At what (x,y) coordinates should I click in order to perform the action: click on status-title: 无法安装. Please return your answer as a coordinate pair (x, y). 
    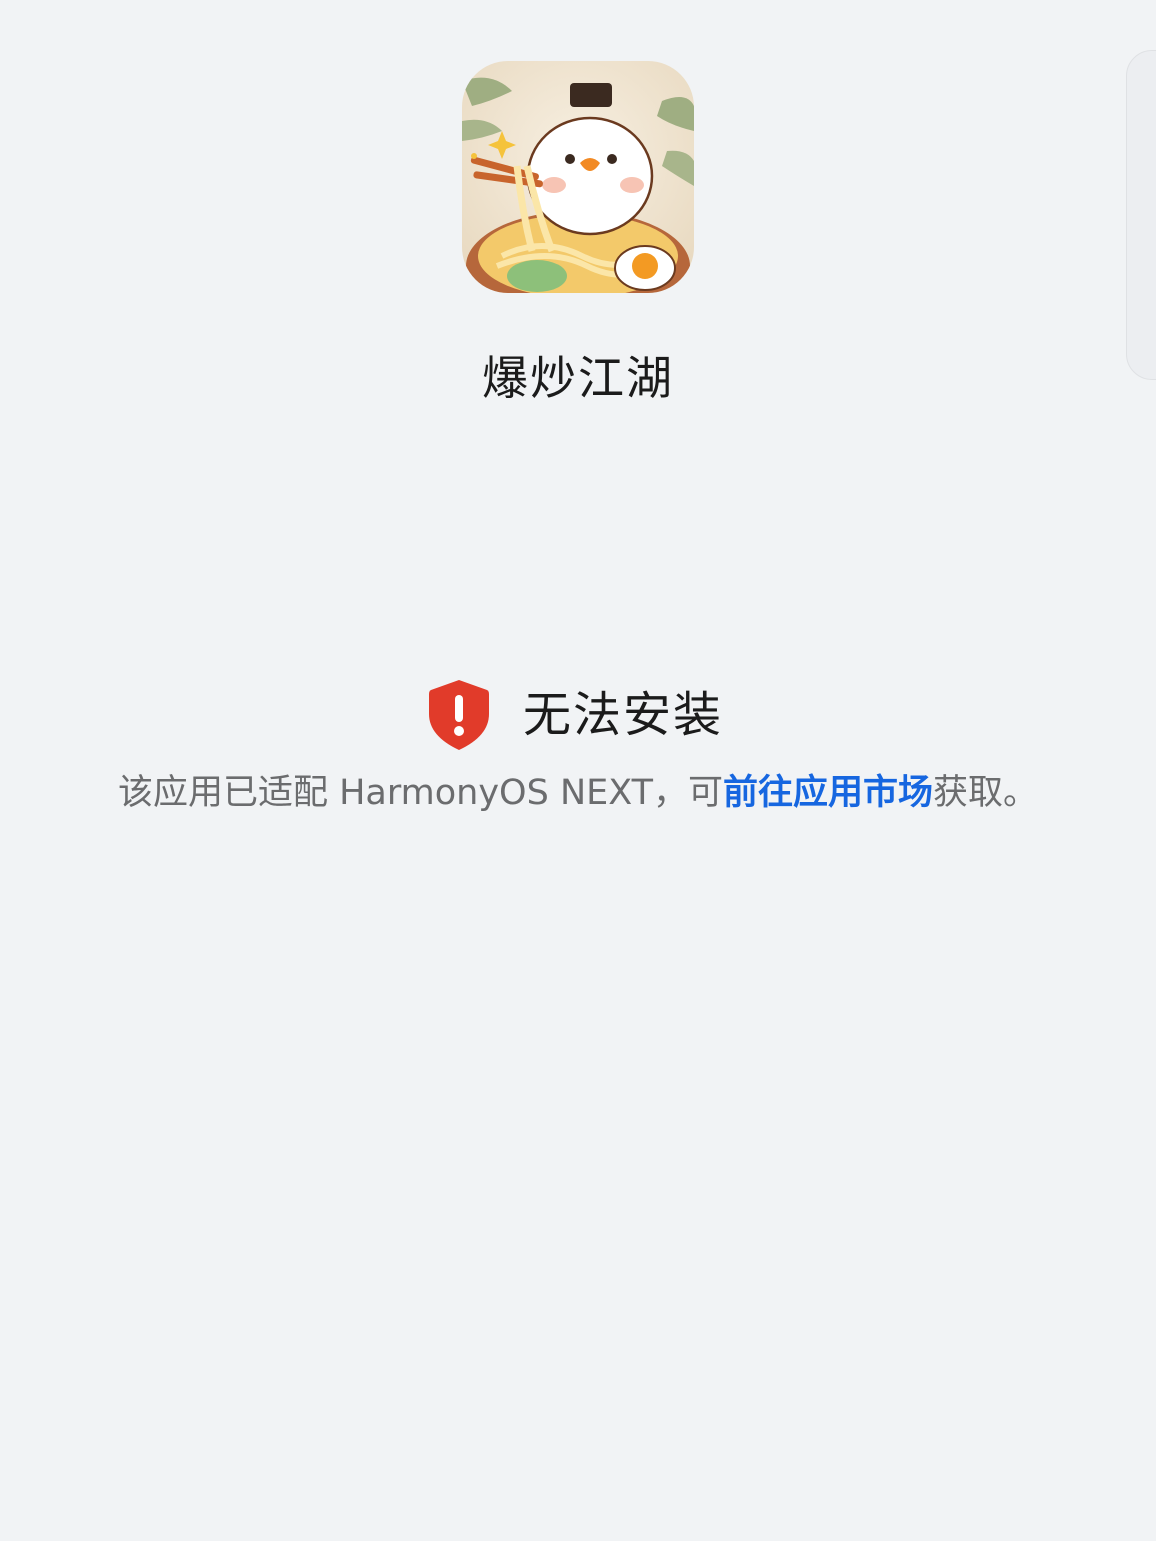
    Looking at the image, I should click on (622, 715).